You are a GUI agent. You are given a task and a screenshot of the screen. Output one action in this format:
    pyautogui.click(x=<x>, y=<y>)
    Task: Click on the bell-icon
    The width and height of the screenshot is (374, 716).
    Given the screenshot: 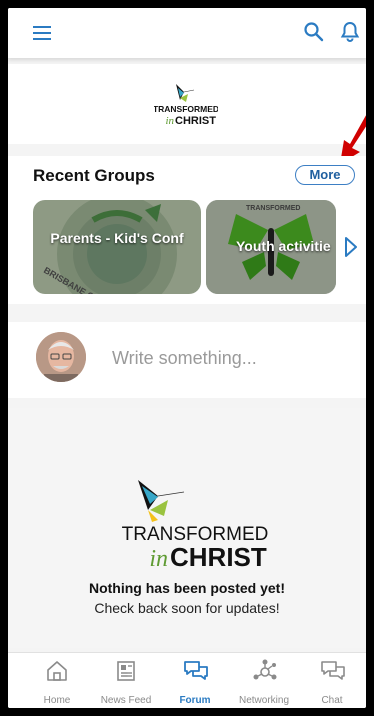 What is the action you would take?
    pyautogui.click(x=350, y=32)
    